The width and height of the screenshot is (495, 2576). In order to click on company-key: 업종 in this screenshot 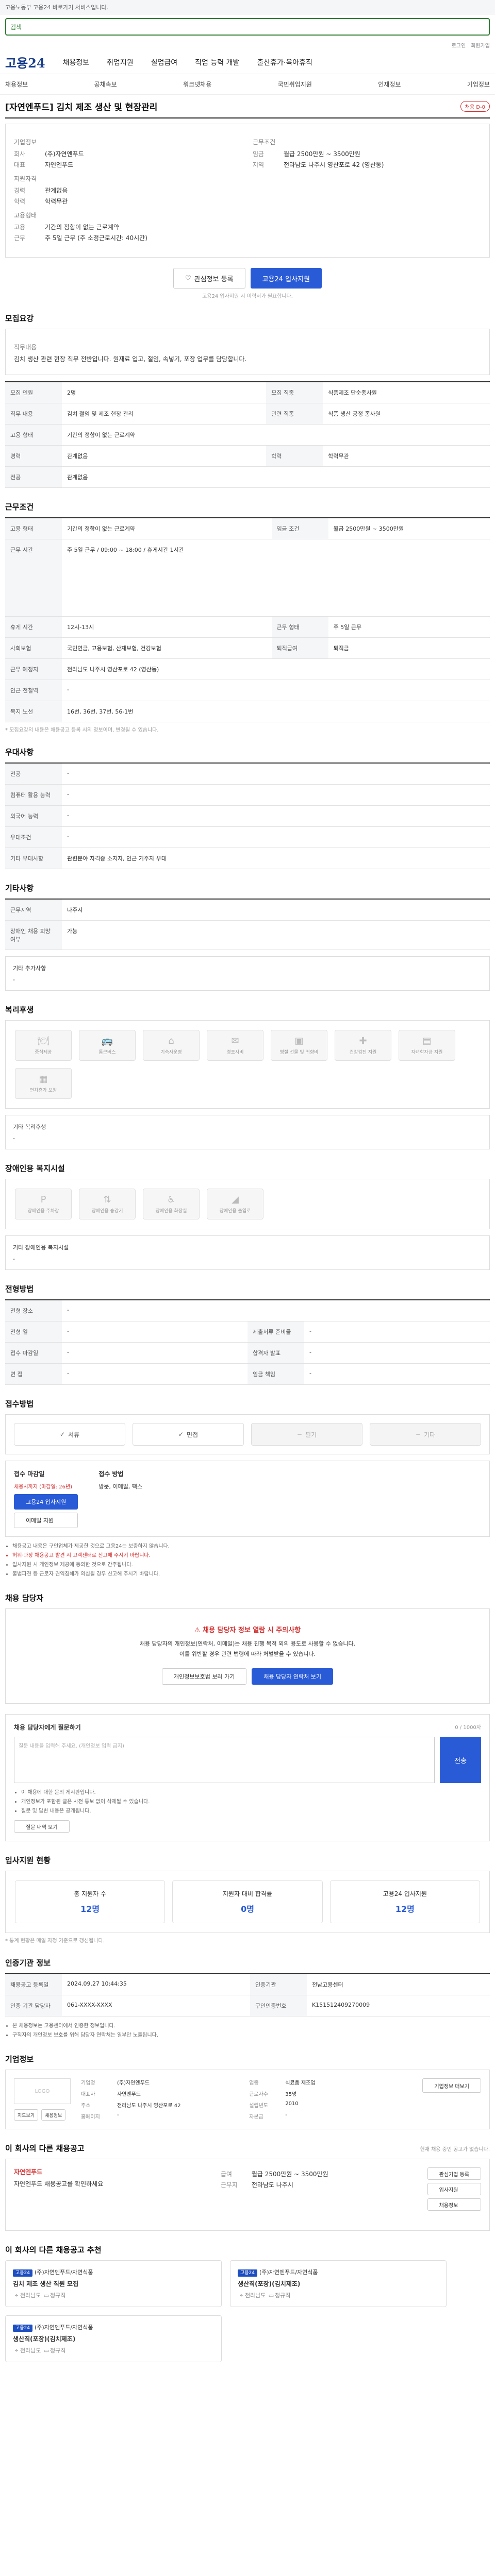, I will do `click(254, 2083)`.